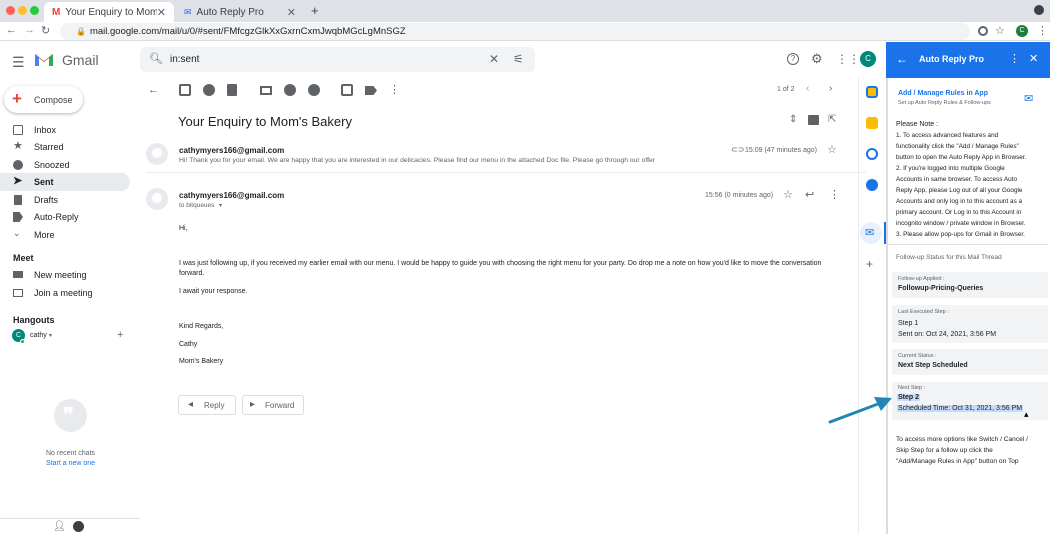  I want to click on open-new-window-icon: ⇱, so click(832, 119).